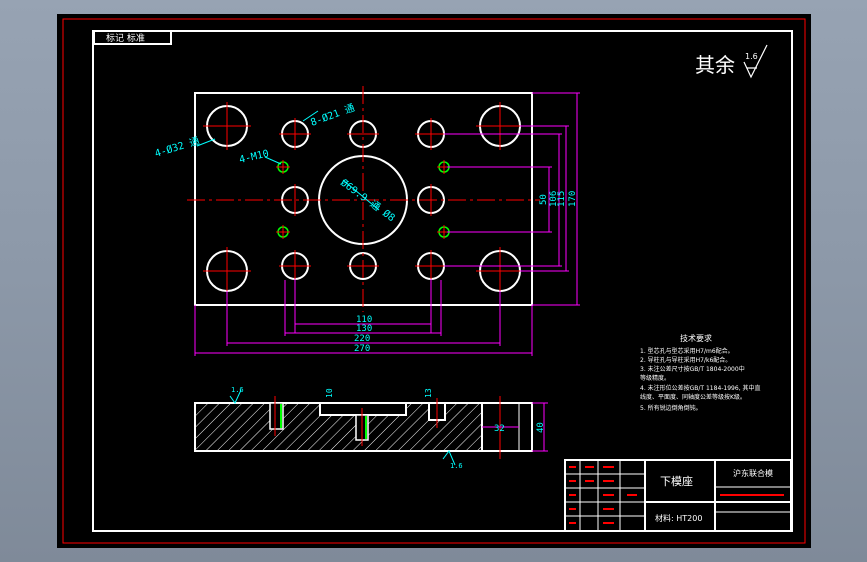 The height and width of the screenshot is (562, 867). Describe the element at coordinates (362, 349) in the screenshot. I see `dim-text-270: 270` at that location.